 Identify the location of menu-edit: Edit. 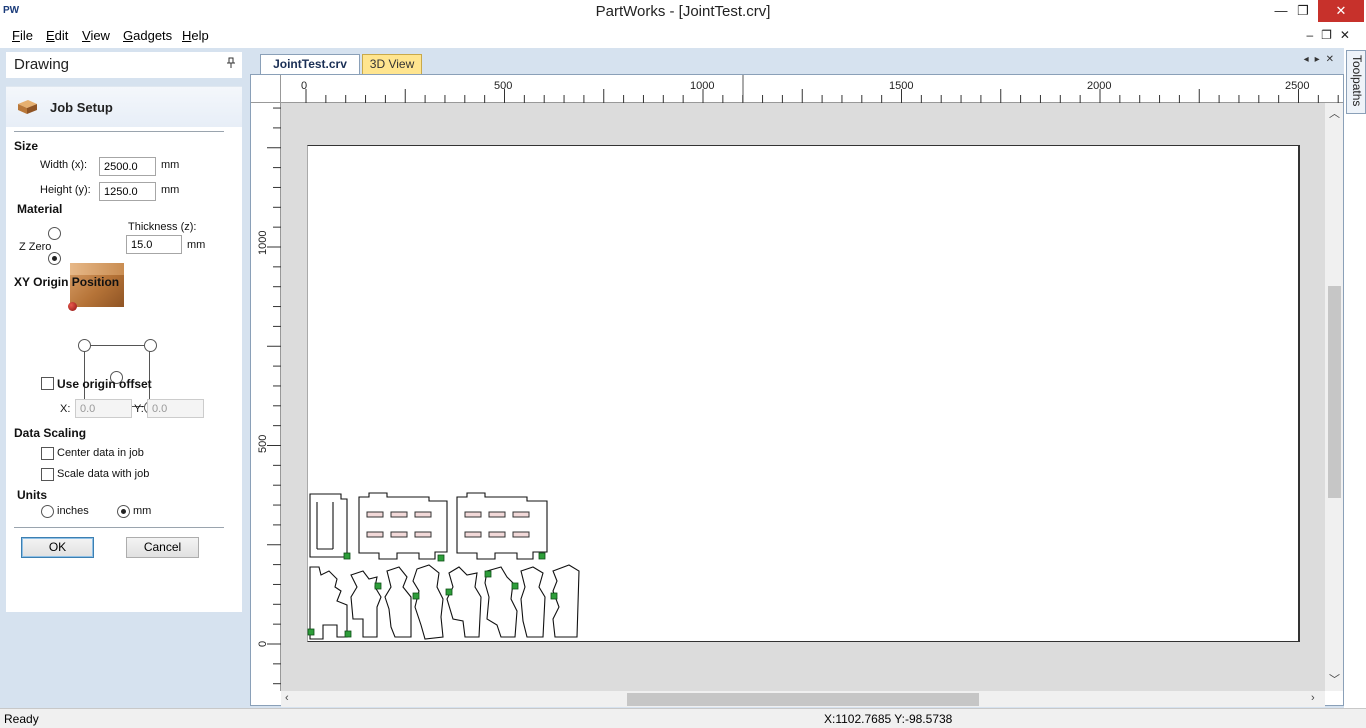
(57, 35).